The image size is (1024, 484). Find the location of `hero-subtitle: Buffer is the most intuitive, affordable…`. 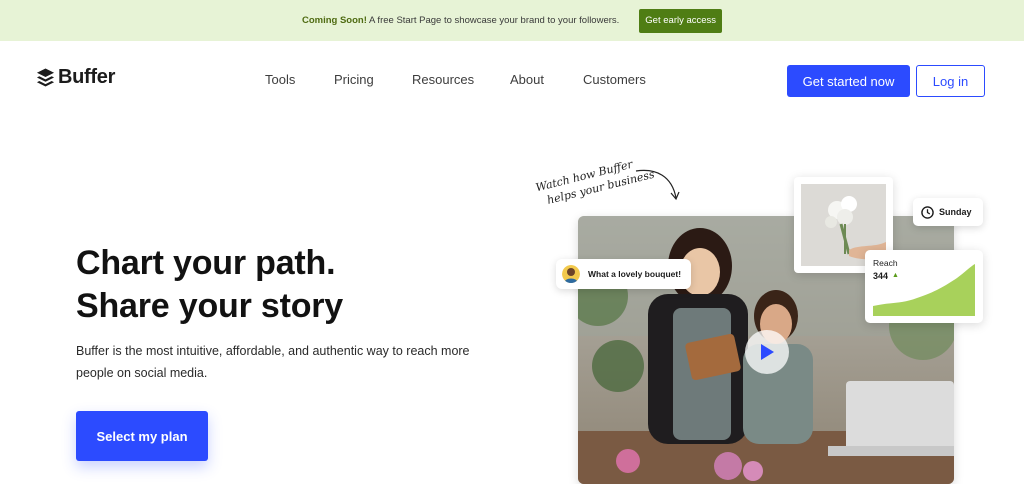

hero-subtitle: Buffer is the most intuitive, affordable… is located at coordinates (273, 362).